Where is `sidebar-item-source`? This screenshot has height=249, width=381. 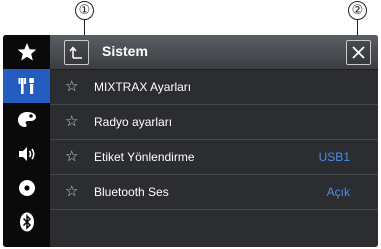
sidebar-item-source is located at coordinates (26, 188).